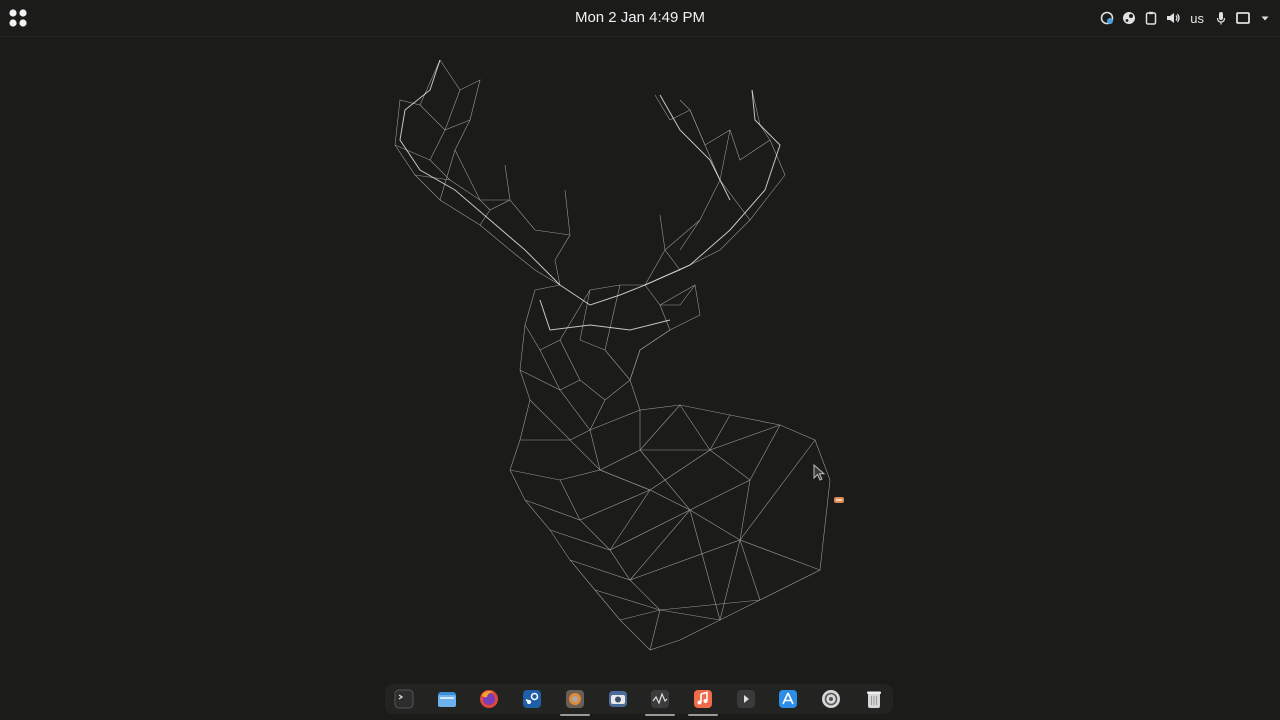 Image resolution: width=1280 pixels, height=720 pixels. What do you see at coordinates (660, 699) in the screenshot?
I see `monitor-graph-icon` at bounding box center [660, 699].